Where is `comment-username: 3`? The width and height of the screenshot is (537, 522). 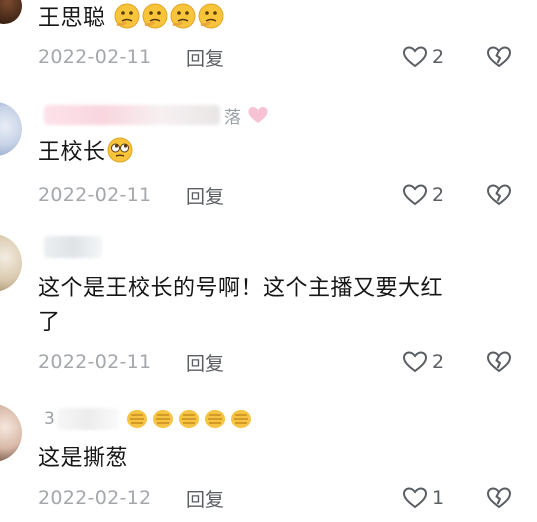 comment-username: 3 is located at coordinates (148, 419).